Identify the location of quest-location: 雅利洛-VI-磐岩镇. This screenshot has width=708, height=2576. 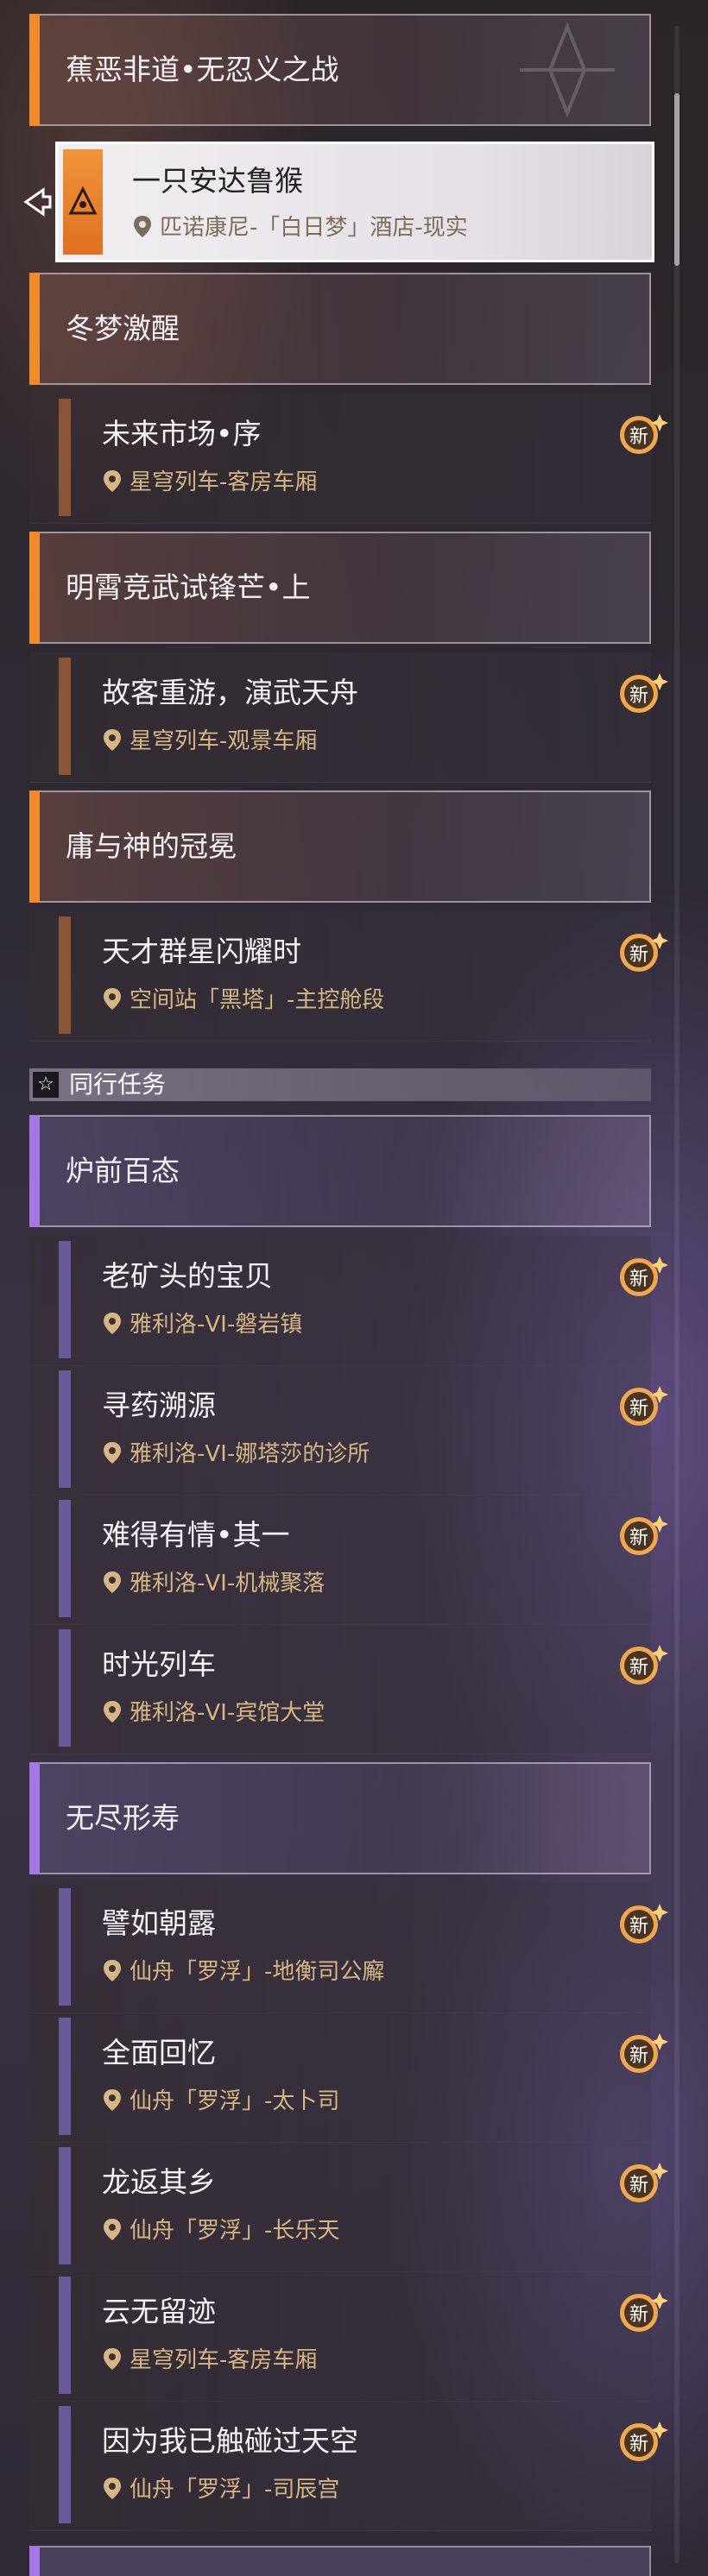
(202, 1323).